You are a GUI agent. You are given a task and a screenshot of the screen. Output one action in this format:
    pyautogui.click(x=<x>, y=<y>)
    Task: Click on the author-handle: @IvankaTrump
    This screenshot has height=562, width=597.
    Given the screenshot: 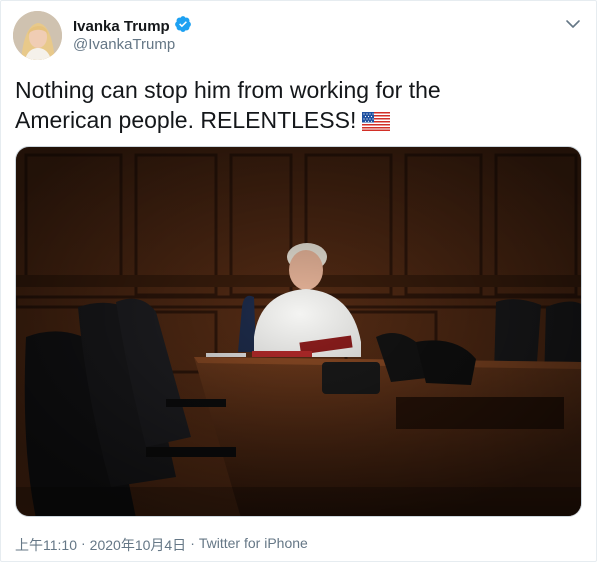 What is the action you would take?
    pyautogui.click(x=124, y=44)
    